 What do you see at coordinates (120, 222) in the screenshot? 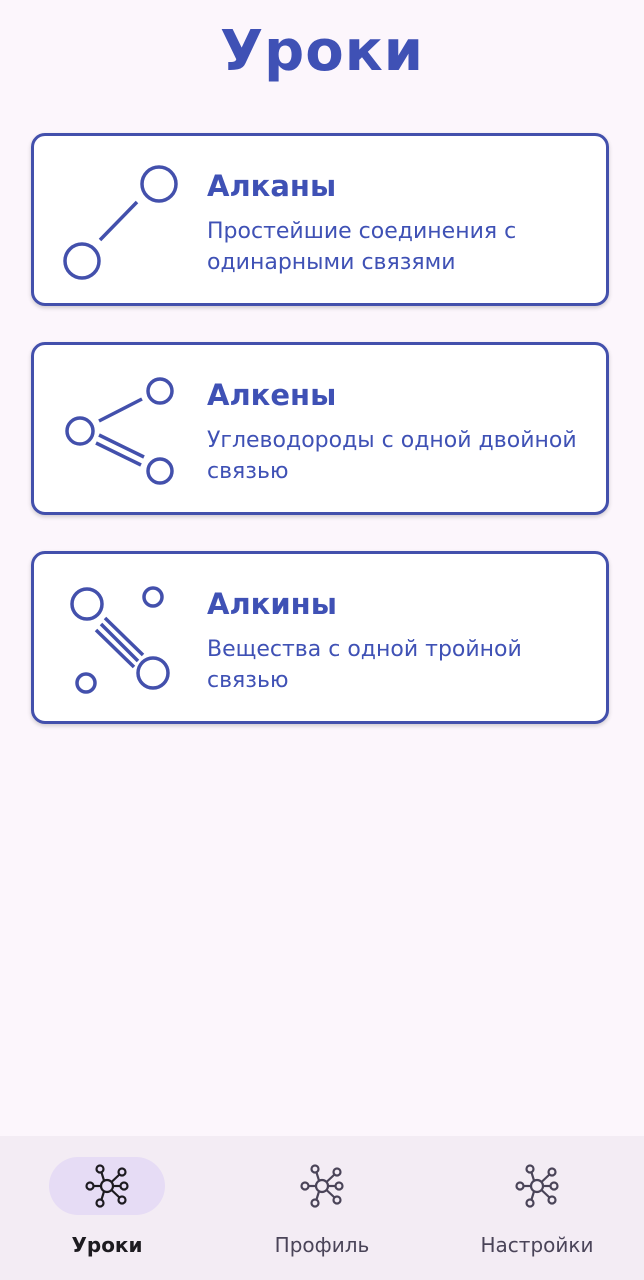
I see `single-bond-icon` at bounding box center [120, 222].